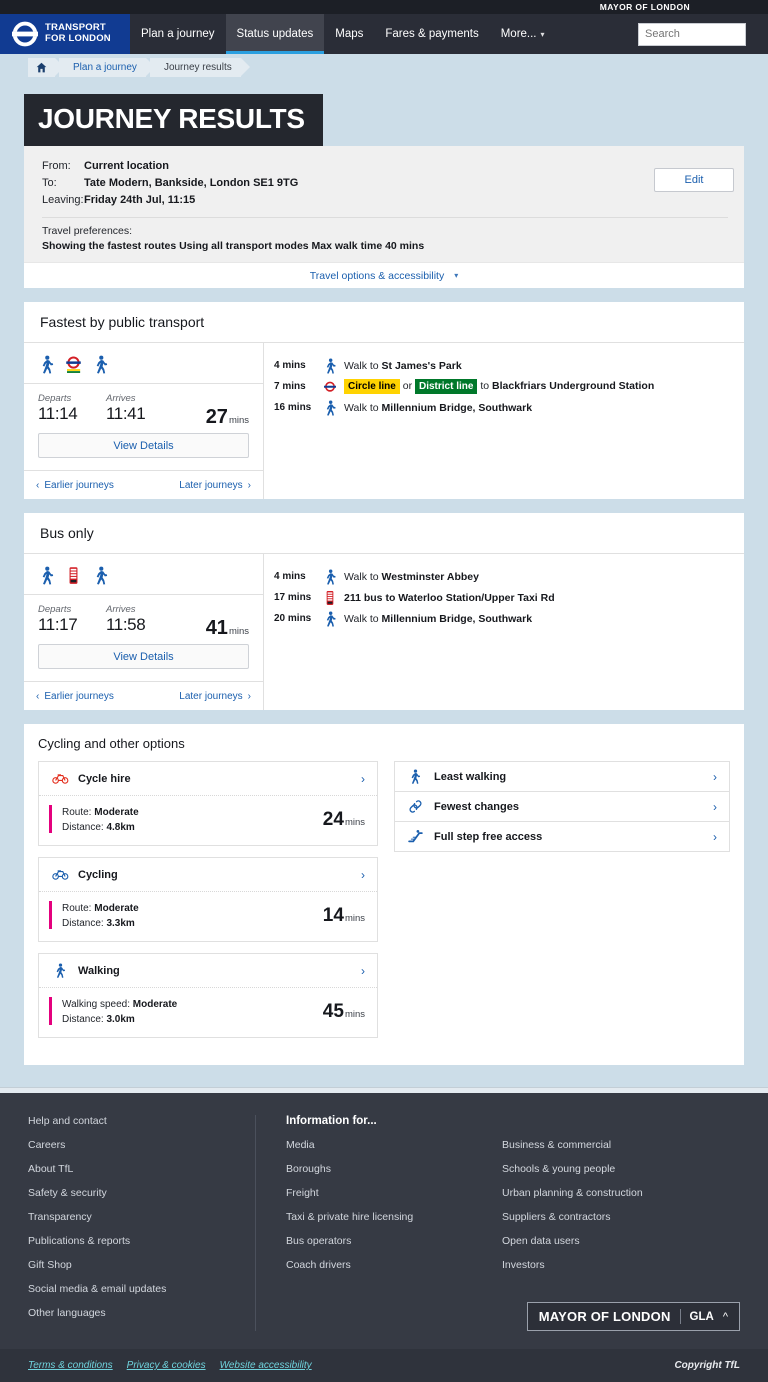  What do you see at coordinates (523, 34) in the screenshot?
I see `nav-item-more: More... ▾` at bounding box center [523, 34].